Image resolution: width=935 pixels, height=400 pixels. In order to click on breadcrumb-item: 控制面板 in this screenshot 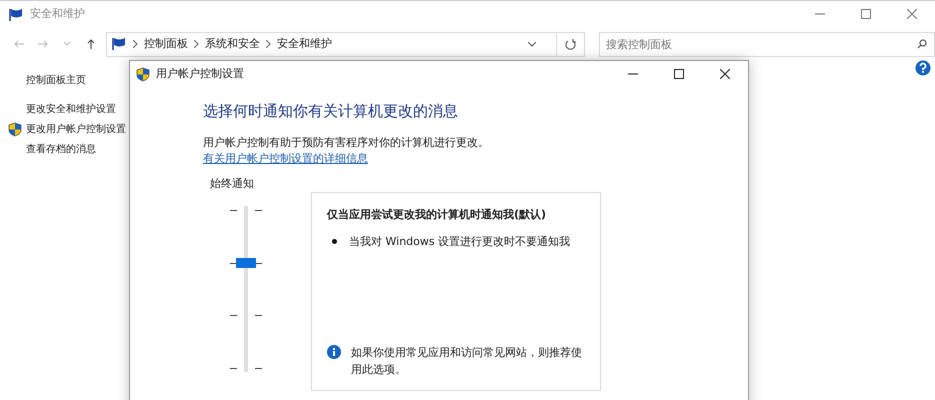, I will do `click(166, 44)`.